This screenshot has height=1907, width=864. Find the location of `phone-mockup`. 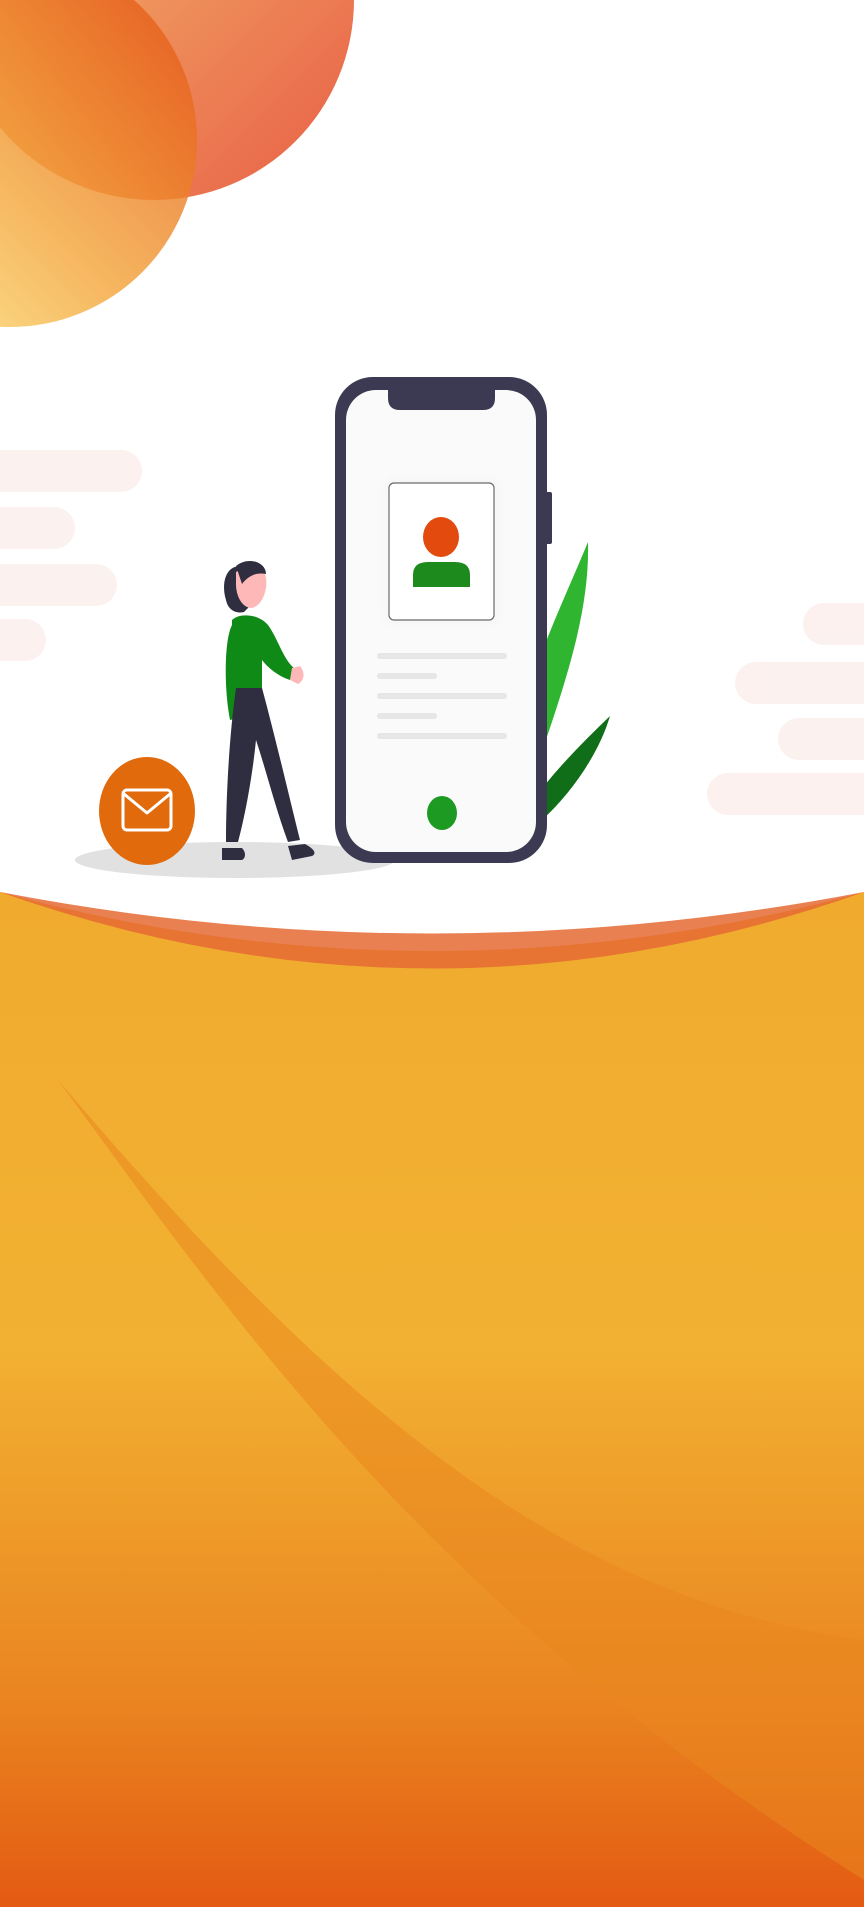

phone-mockup is located at coordinates (443, 620).